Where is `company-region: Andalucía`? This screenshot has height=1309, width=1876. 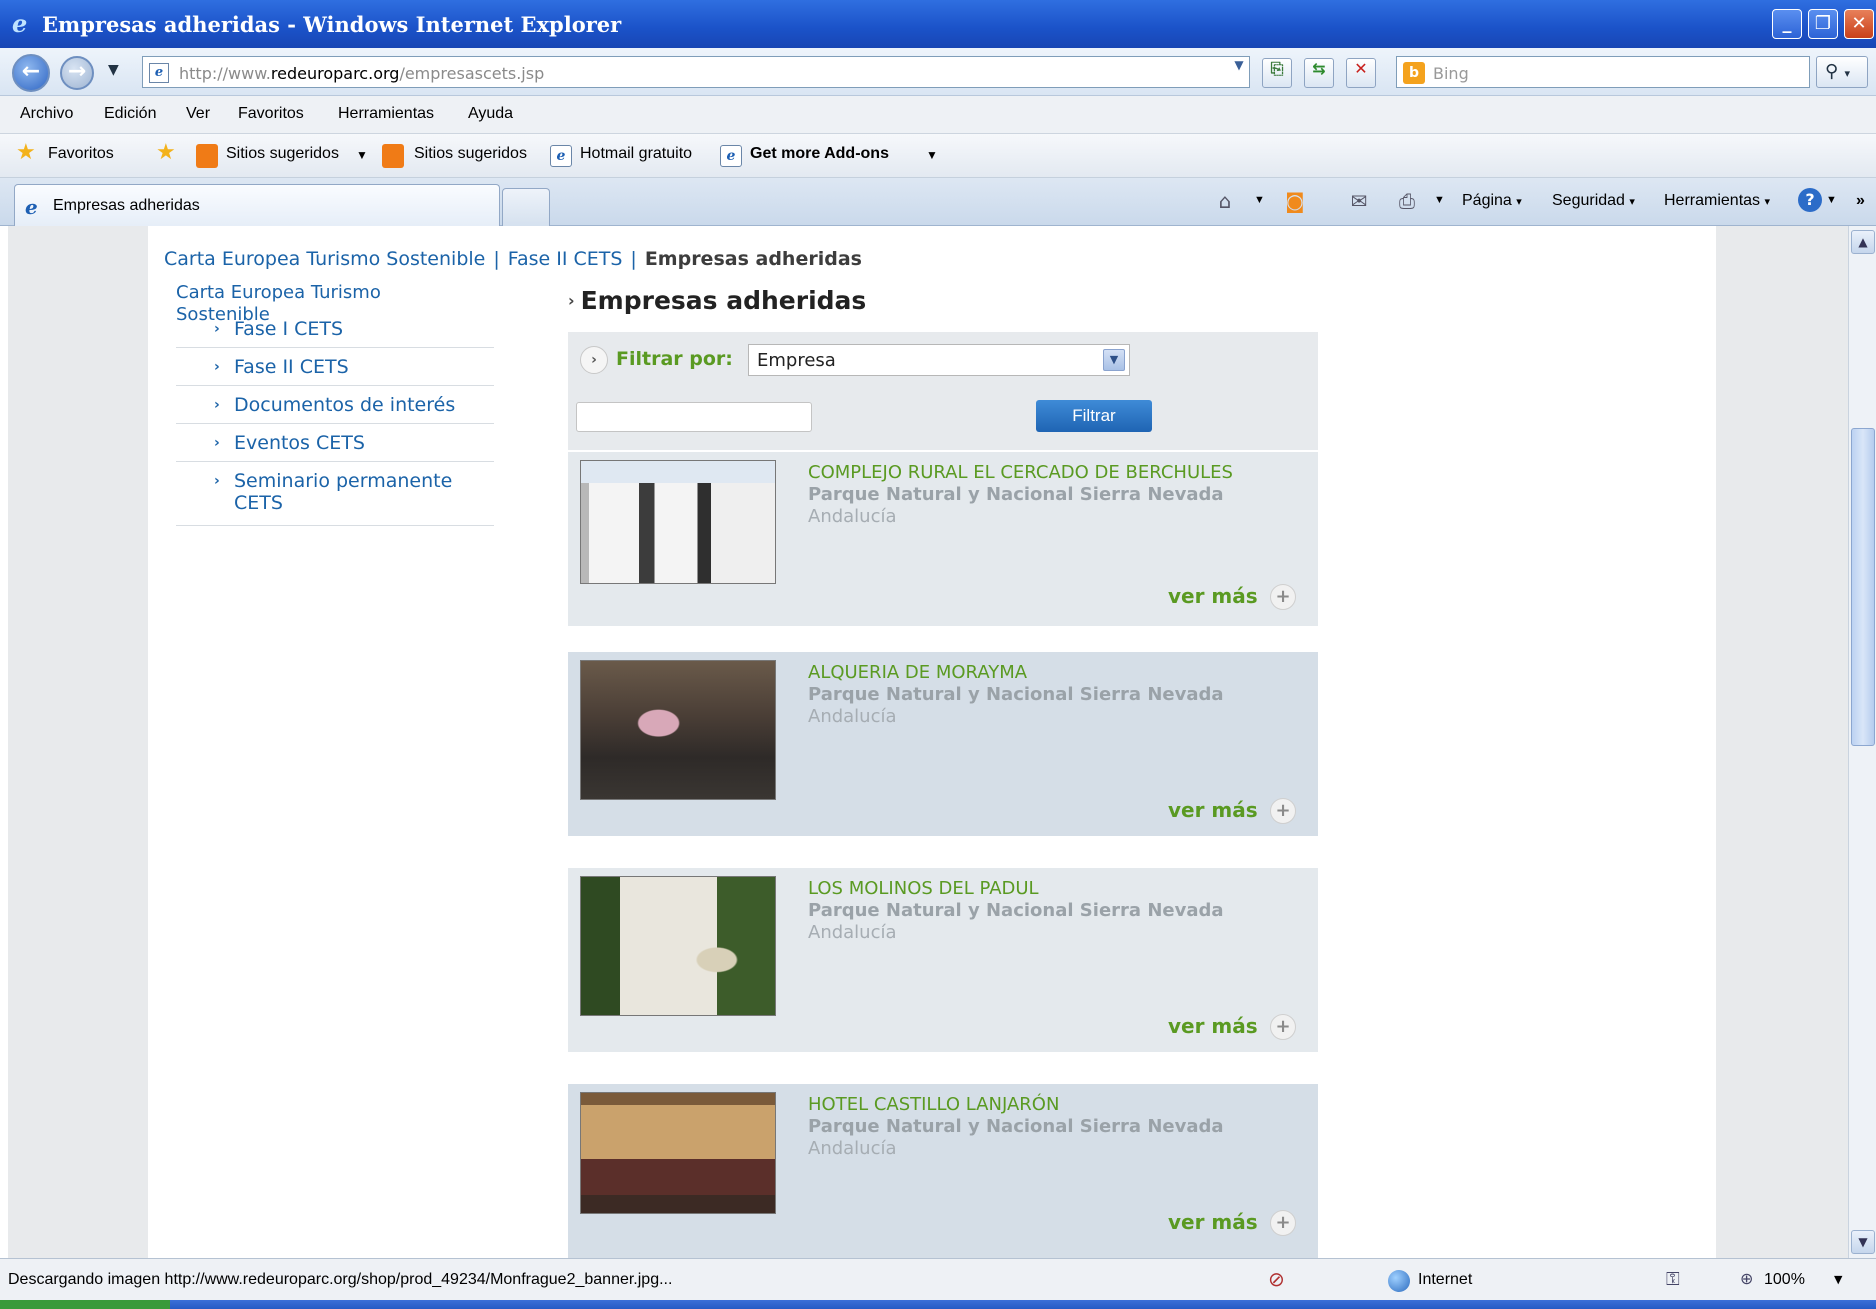
company-region: Andalucía is located at coordinates (852, 716).